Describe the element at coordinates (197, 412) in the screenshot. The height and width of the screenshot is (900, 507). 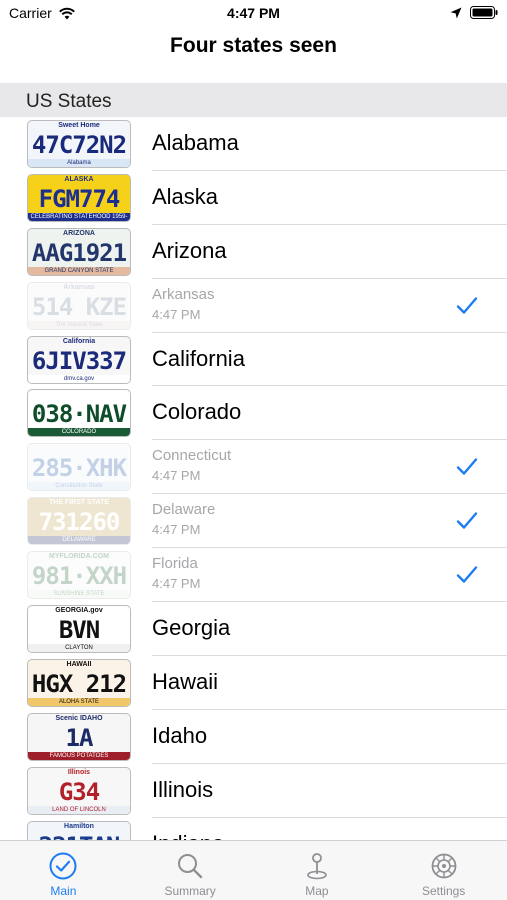
I see `state-name: Colorado` at that location.